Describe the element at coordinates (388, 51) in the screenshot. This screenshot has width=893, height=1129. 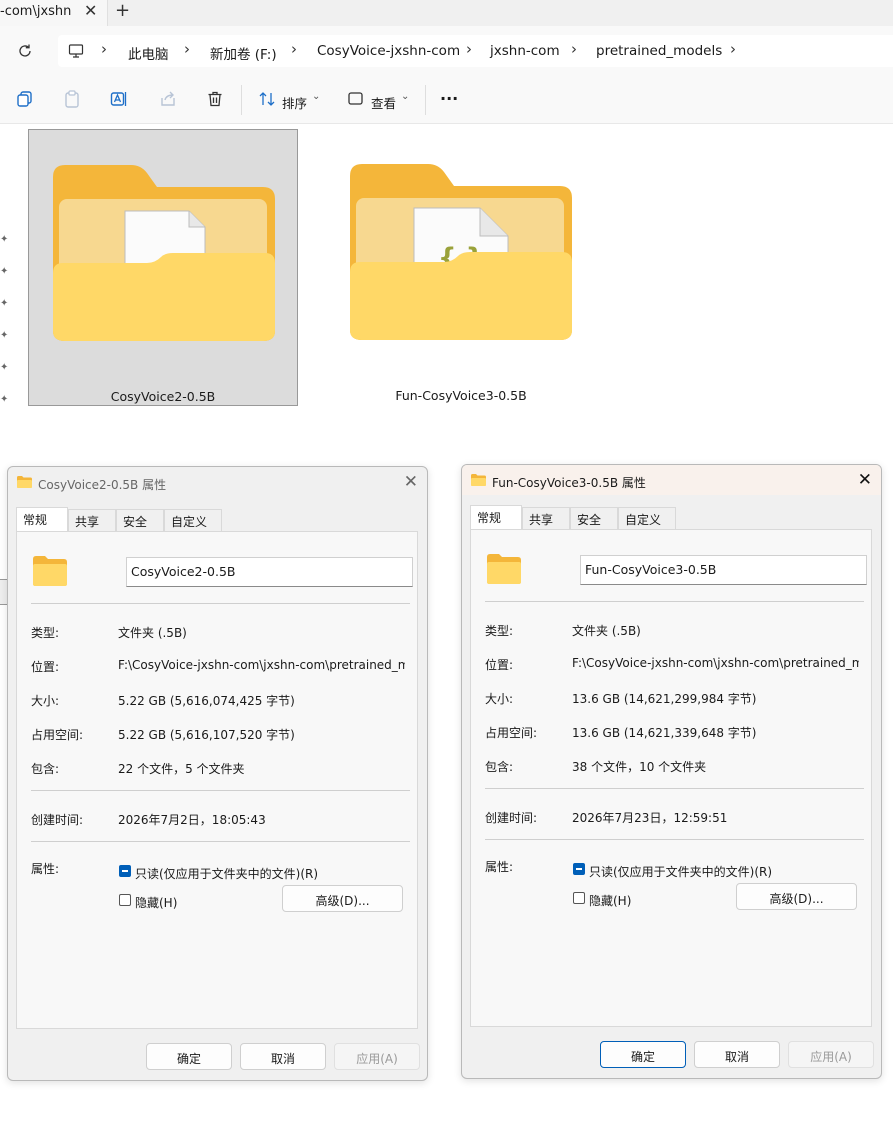
I see `breadcrumb-cosyvoice: CosyVoice-jxshn-com` at that location.